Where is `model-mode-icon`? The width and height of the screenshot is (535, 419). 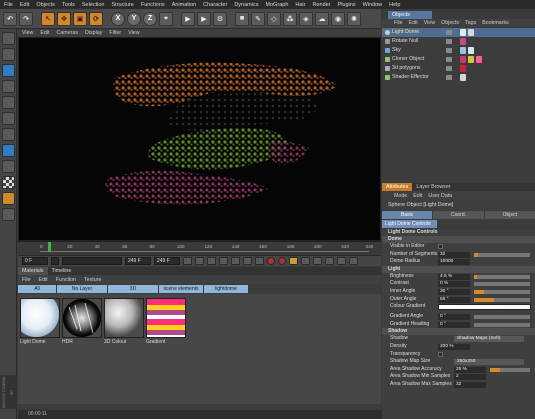
model-mode-icon is located at coordinates (8, 54).